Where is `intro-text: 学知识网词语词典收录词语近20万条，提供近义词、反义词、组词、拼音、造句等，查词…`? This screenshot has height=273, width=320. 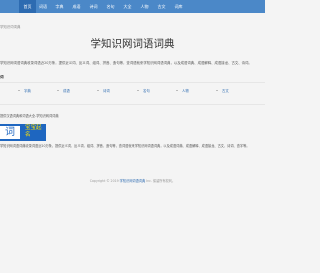 intro-text: 学知识网词语词典收录词语近20万条，提供近义词、反义词、组词、拼音、造句等，查词… is located at coordinates (126, 63).